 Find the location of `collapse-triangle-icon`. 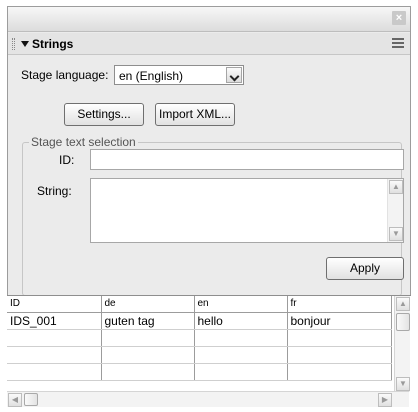

collapse-triangle-icon is located at coordinates (25, 44).